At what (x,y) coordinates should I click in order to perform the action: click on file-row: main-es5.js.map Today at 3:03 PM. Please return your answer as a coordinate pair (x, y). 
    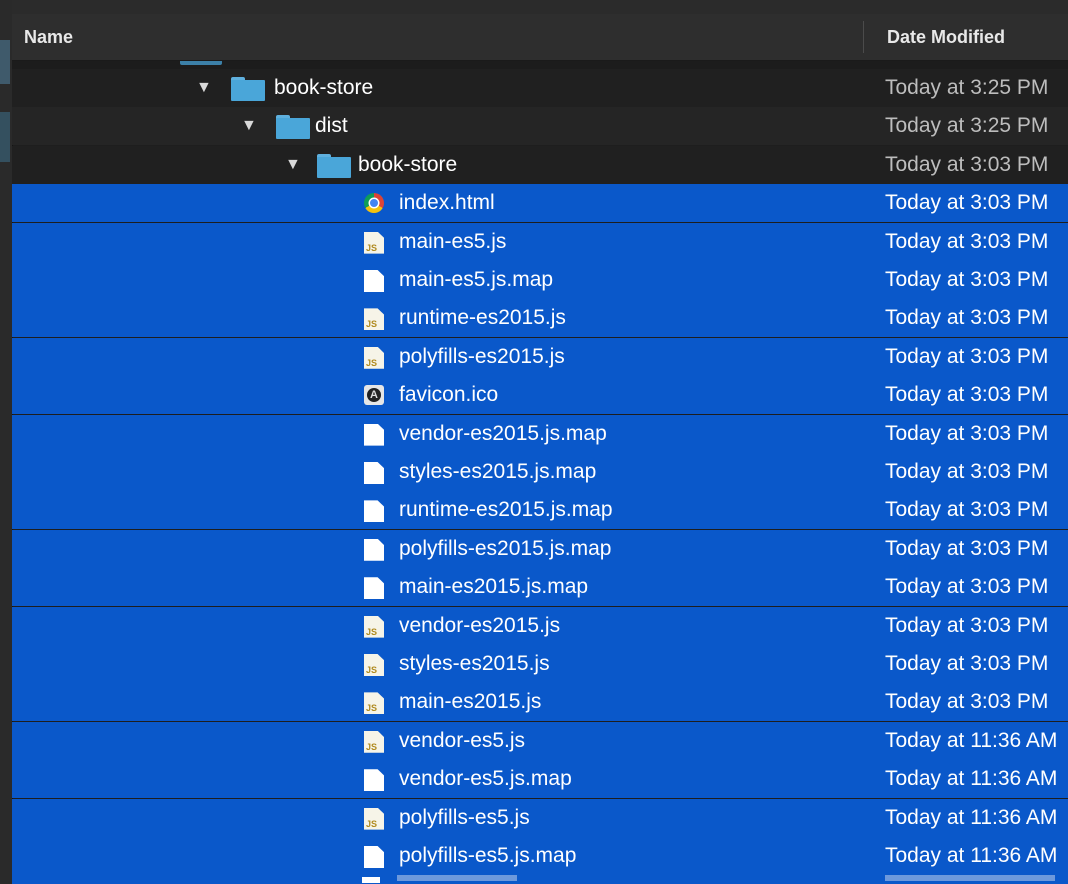
    Looking at the image, I should click on (540, 280).